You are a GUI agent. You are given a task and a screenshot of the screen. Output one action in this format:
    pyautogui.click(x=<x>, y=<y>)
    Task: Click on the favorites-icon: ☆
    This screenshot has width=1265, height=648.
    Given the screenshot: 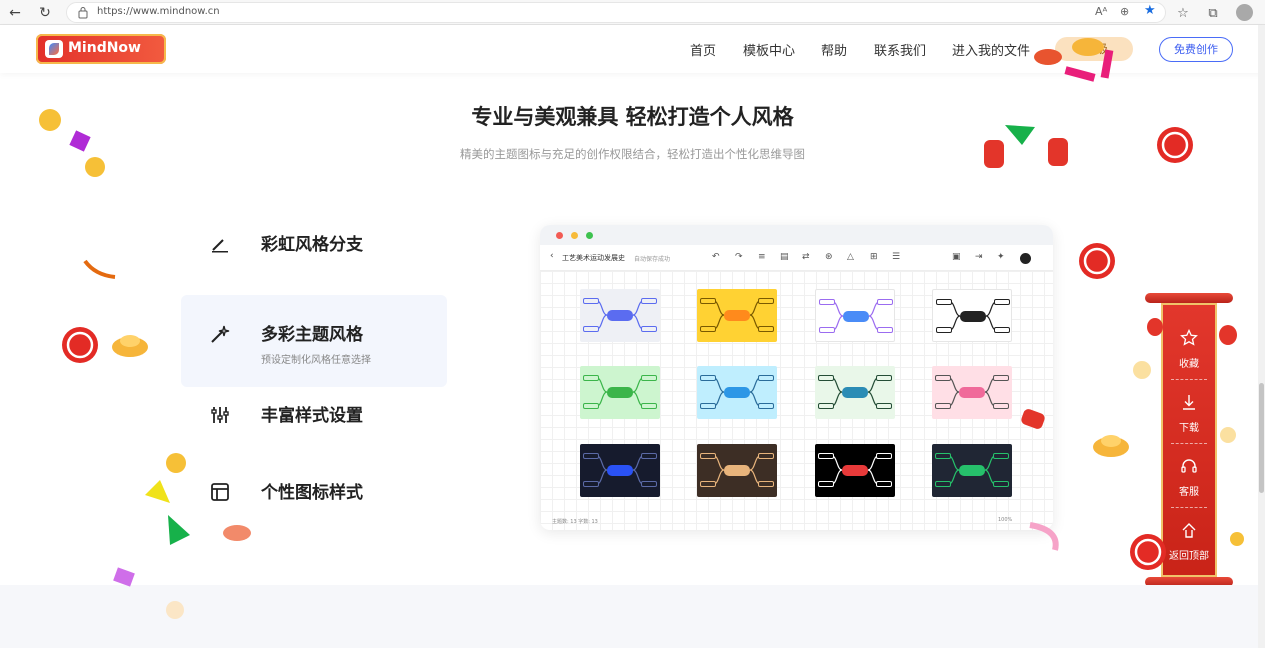 What is the action you would take?
    pyautogui.click(x=1183, y=13)
    